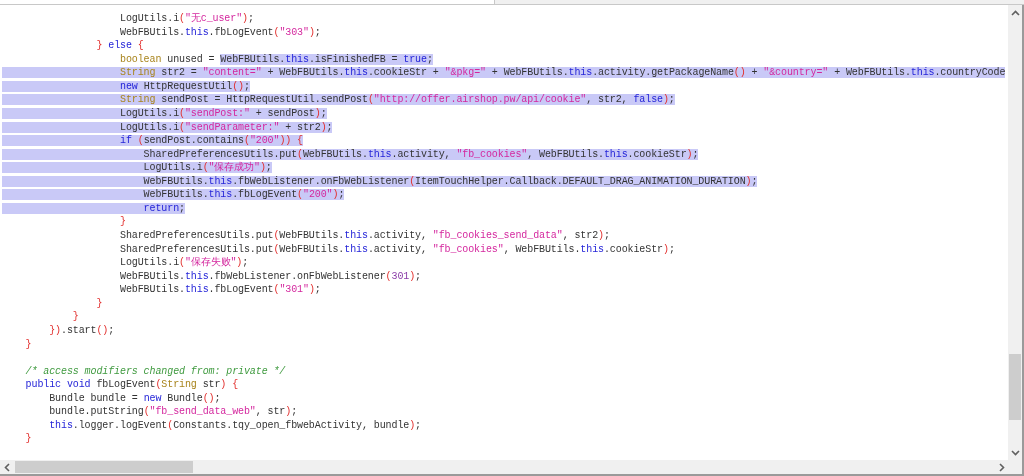  What do you see at coordinates (1001, 467) in the screenshot?
I see `scroll-right-icon` at bounding box center [1001, 467].